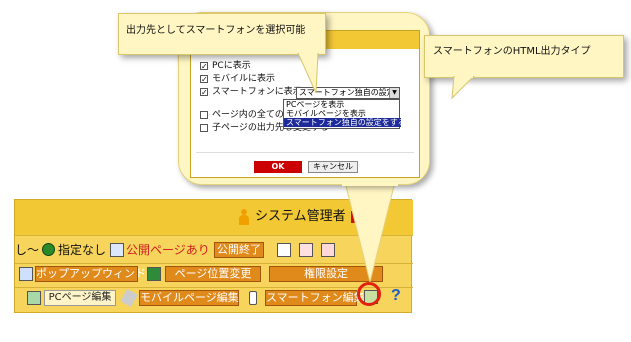 The height and width of the screenshot is (342, 631). Describe the element at coordinates (239, 250) in the screenshot. I see `end-publish-button: 公開終了` at that location.